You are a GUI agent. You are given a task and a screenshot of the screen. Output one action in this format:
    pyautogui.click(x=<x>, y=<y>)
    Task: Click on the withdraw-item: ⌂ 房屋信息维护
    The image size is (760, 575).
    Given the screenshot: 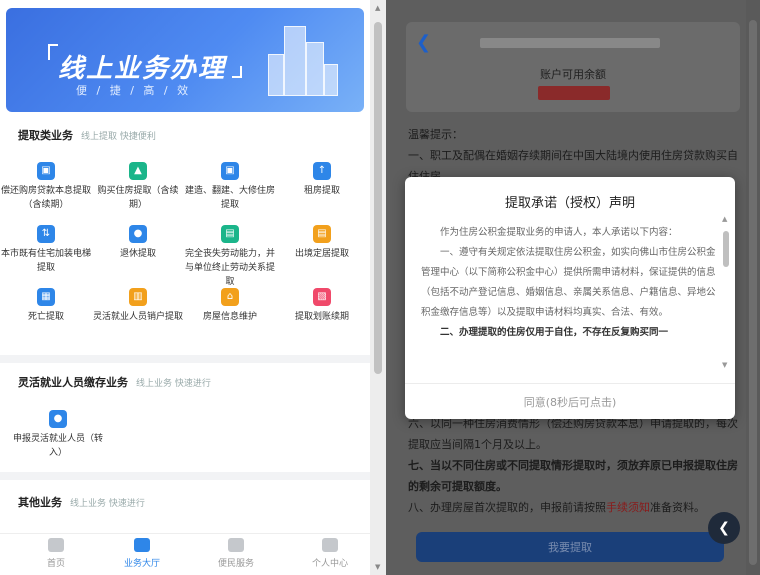 What is the action you would take?
    pyautogui.click(x=230, y=306)
    